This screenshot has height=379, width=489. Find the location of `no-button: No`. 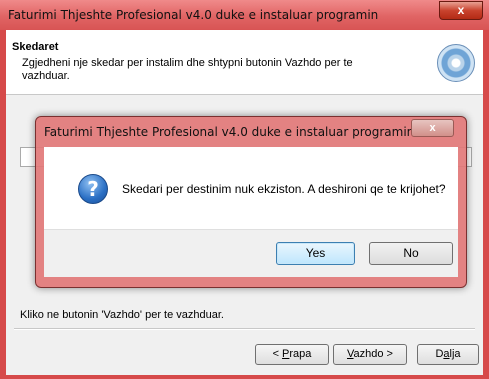

no-button: No is located at coordinates (411, 253).